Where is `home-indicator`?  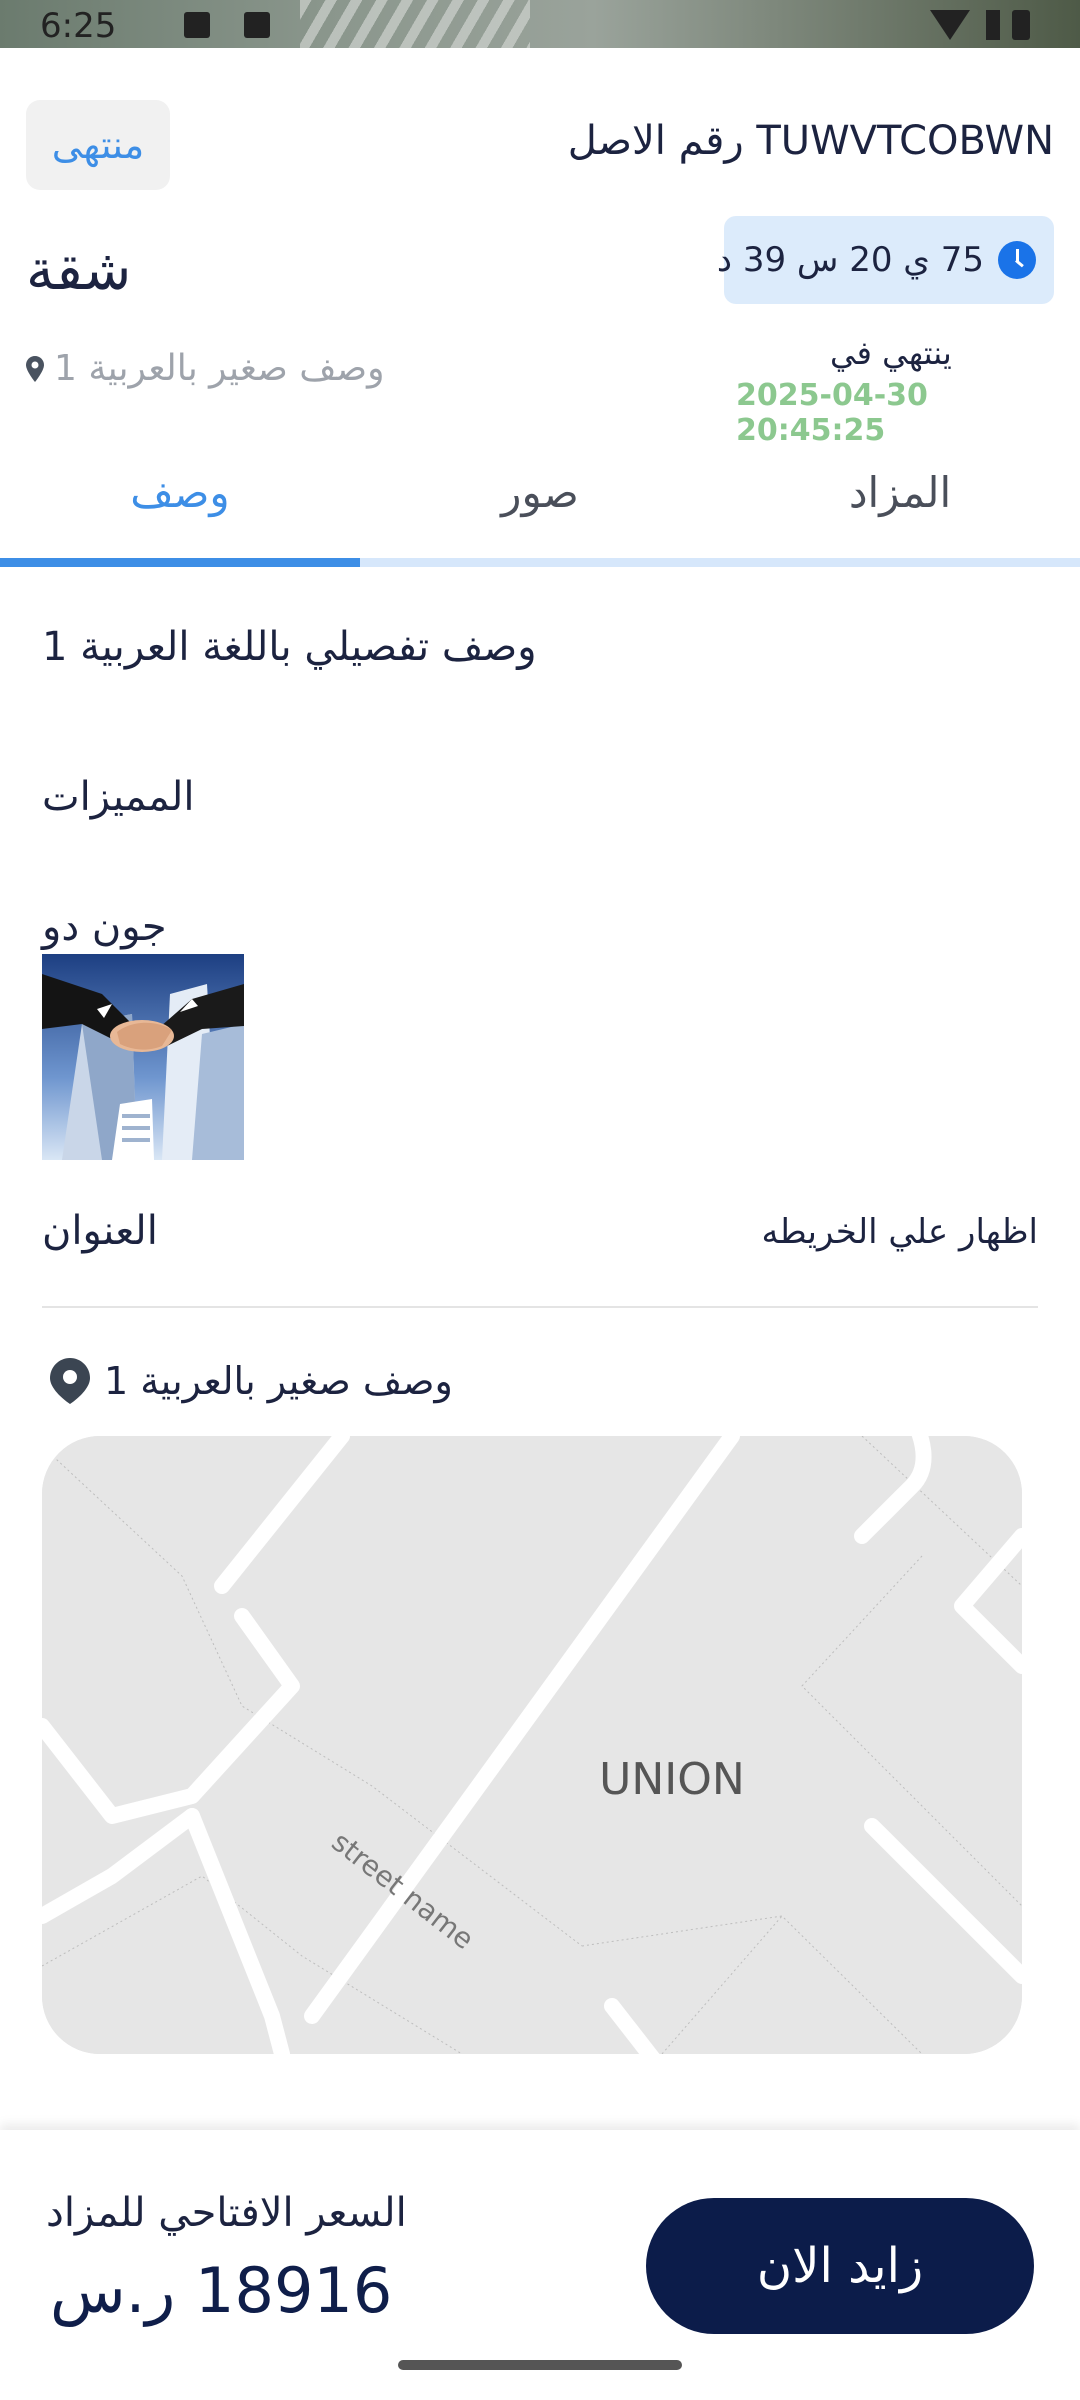
home-indicator is located at coordinates (540, 2365).